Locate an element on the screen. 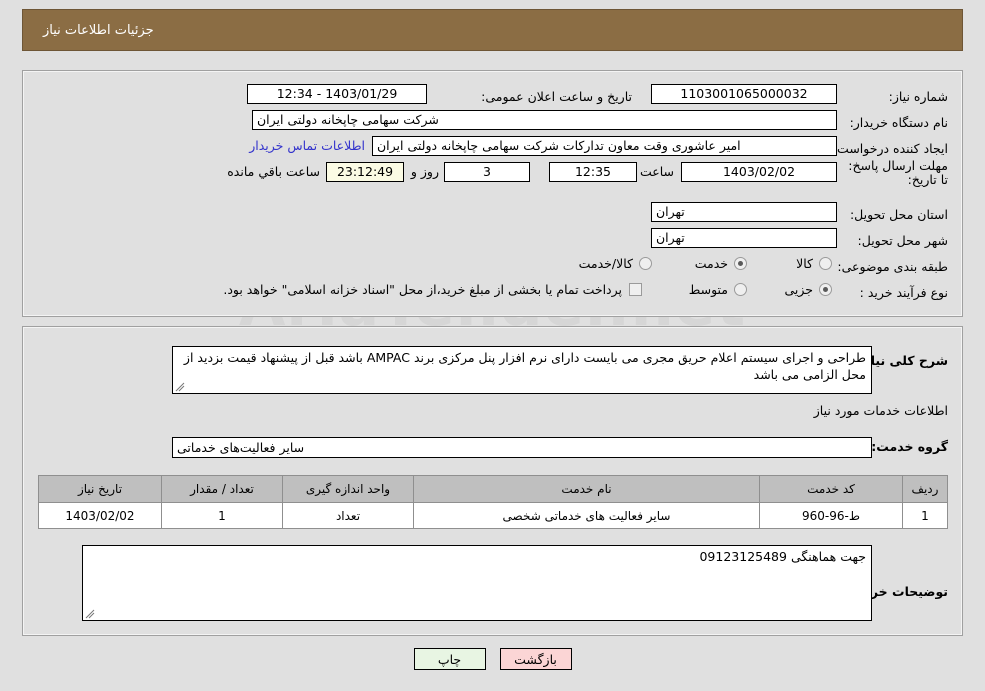  request-creator-label: ایجاد کننده درخواست: is located at coordinates (890, 148).